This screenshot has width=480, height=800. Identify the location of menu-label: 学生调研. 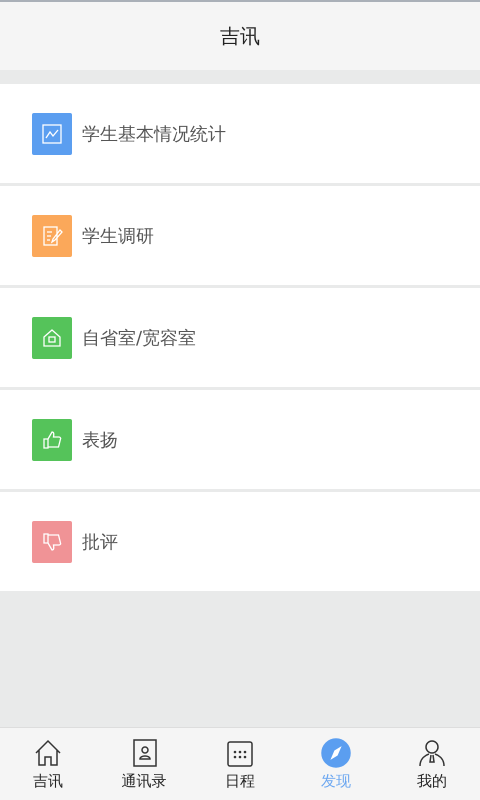
(118, 236).